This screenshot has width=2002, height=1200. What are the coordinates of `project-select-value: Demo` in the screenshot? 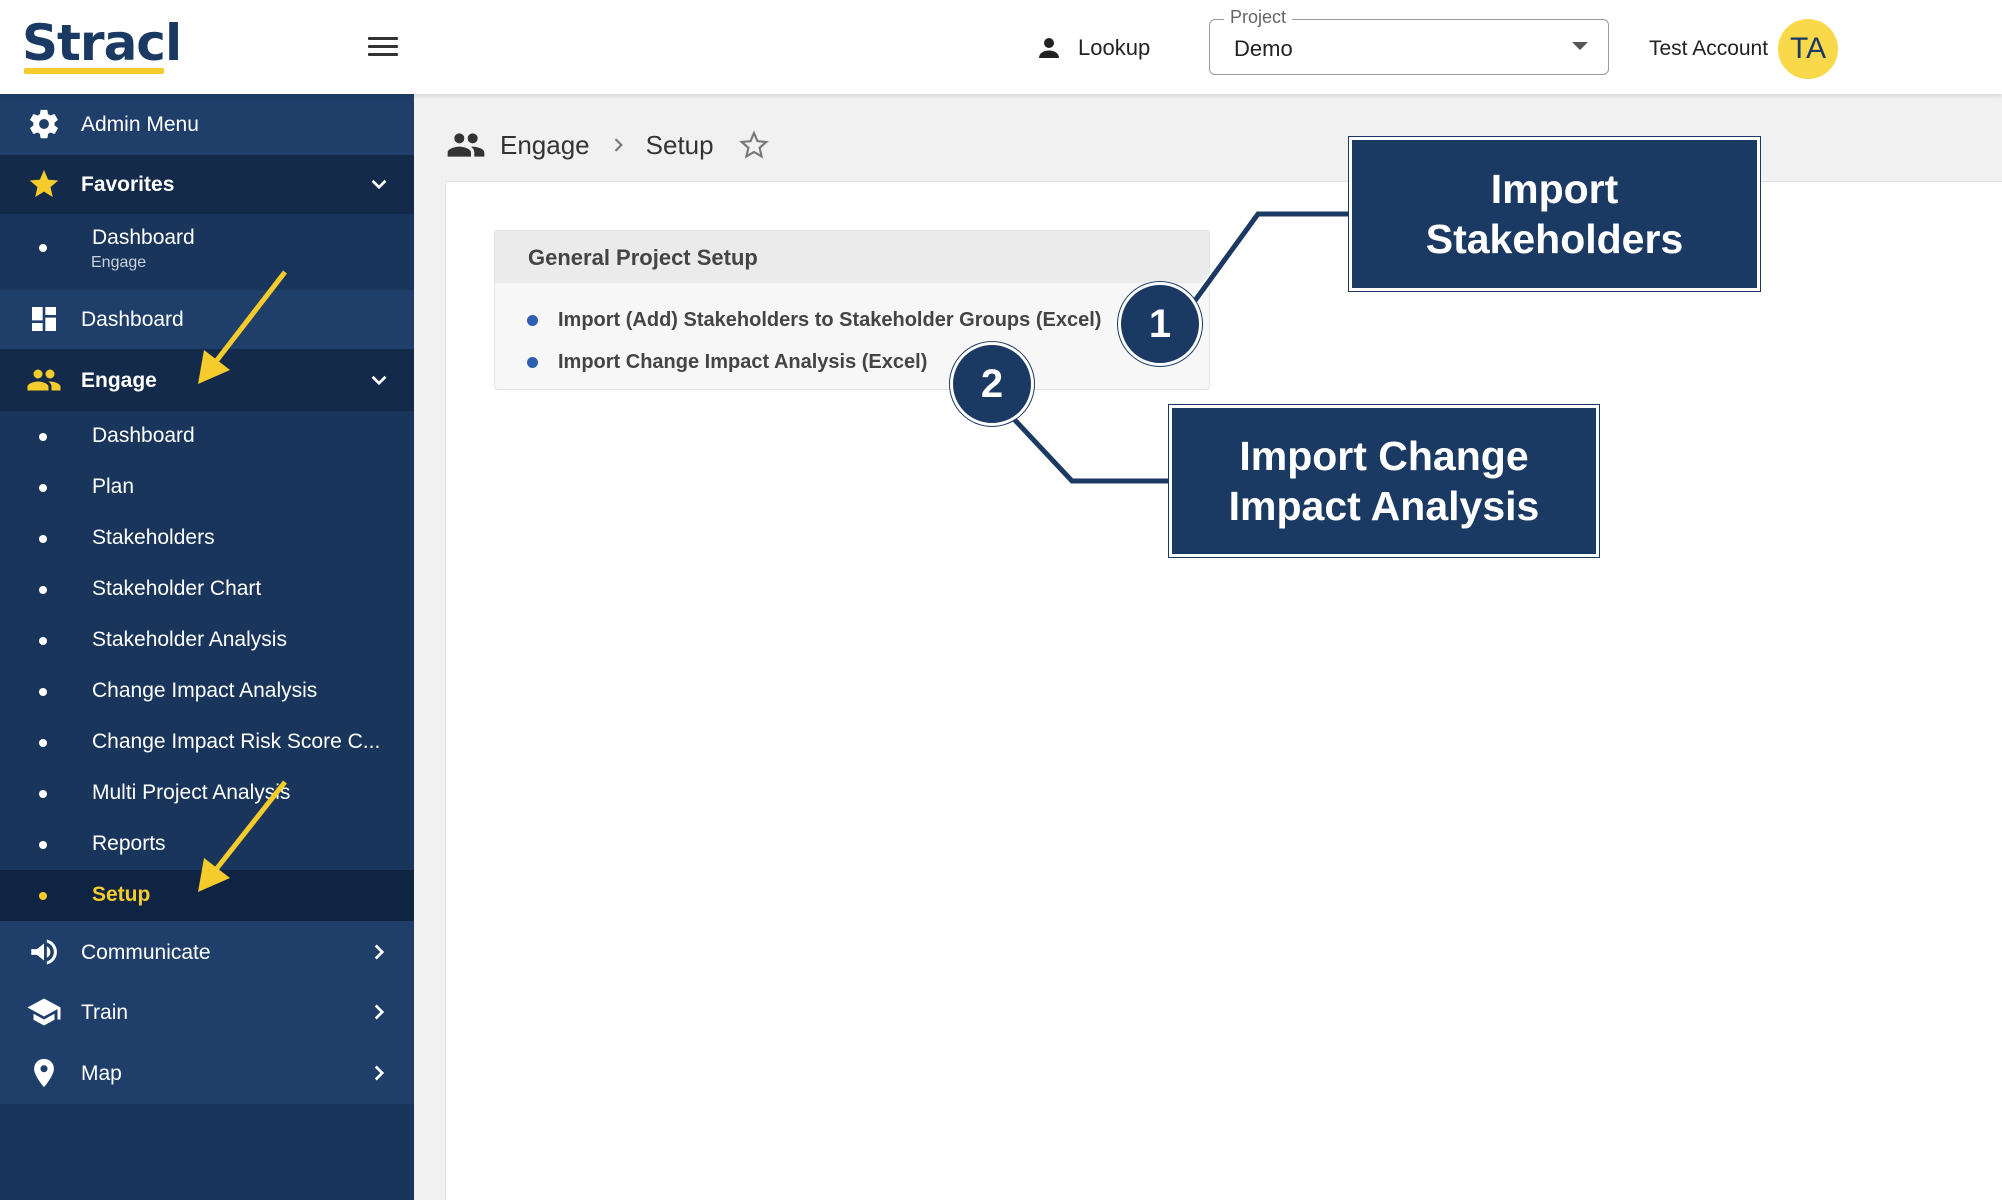 It's located at (1263, 48).